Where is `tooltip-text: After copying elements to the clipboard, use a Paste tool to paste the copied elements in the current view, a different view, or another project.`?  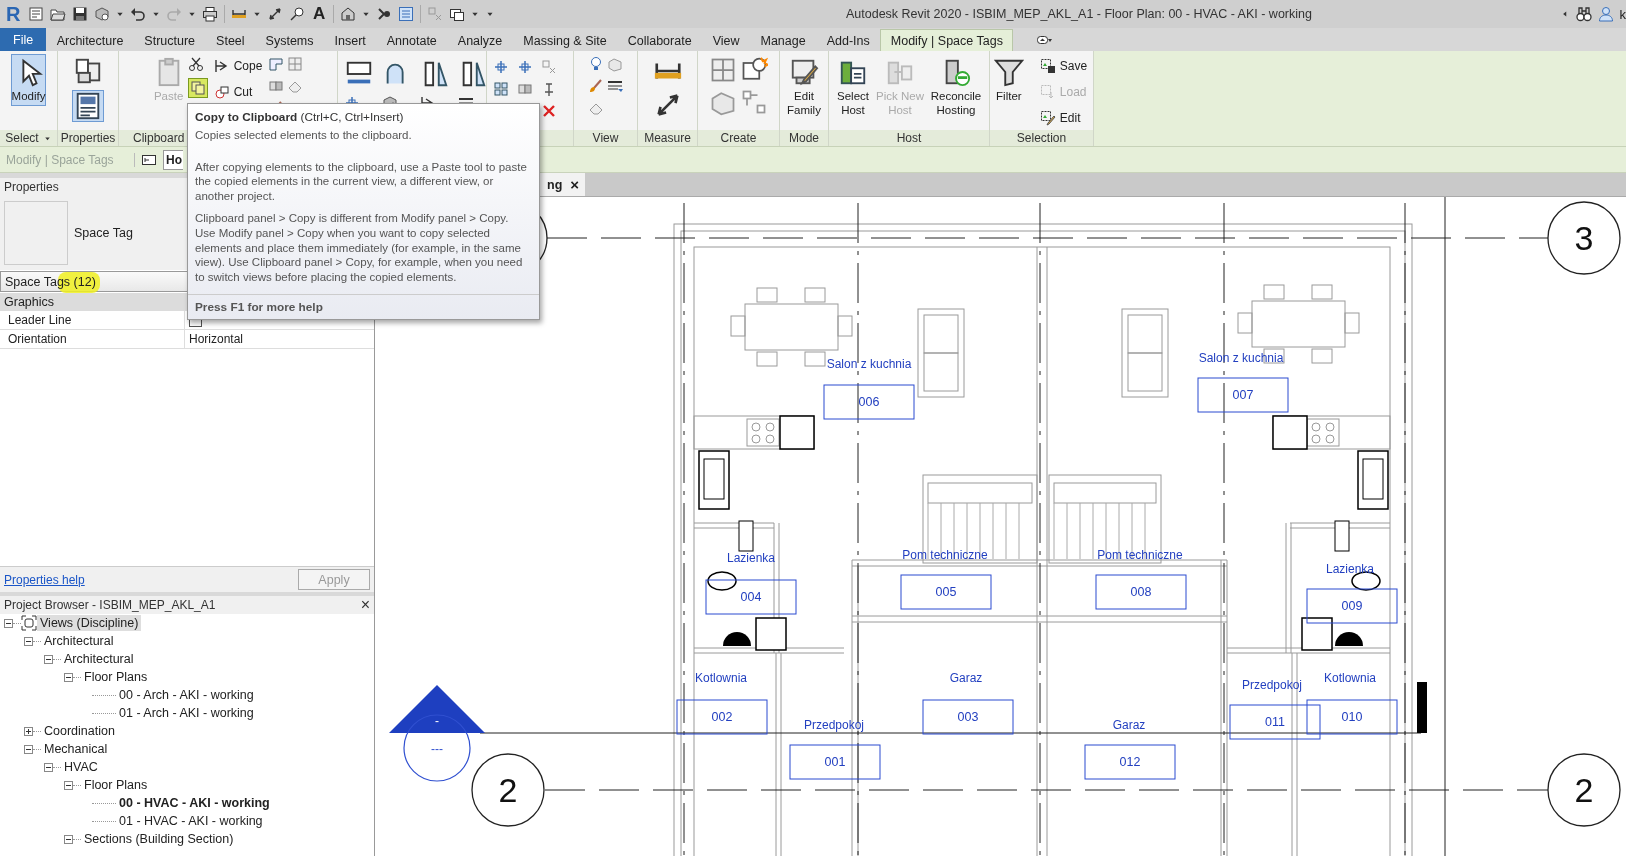 tooltip-text: After copying elements to the clipboard, use a Paste tool to paste the copied elements in the current view, a different view, or another project. is located at coordinates (361, 181).